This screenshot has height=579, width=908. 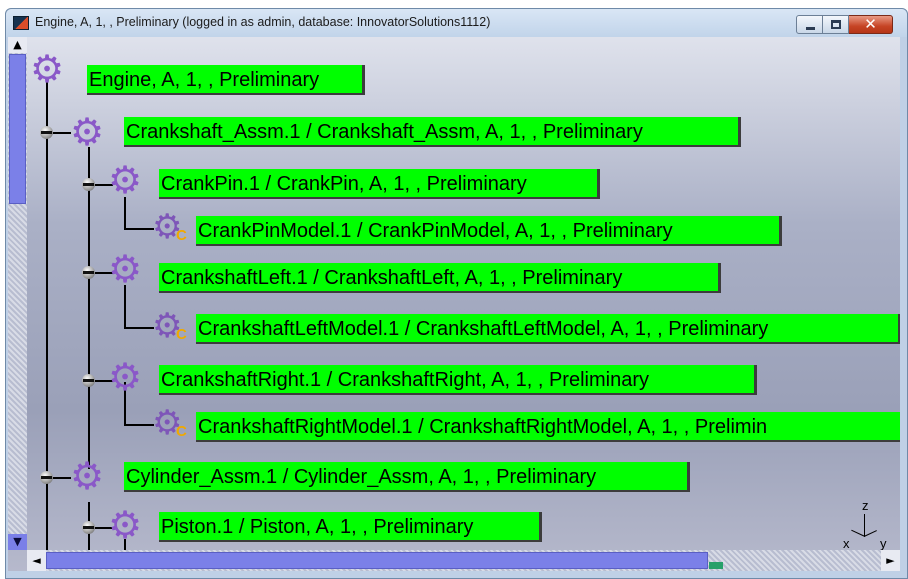 I want to click on compass-z-axis, so click(x=864, y=525).